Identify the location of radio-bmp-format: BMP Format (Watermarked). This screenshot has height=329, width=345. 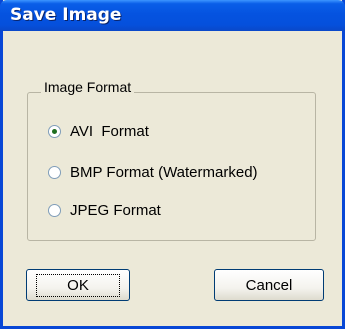
(153, 172).